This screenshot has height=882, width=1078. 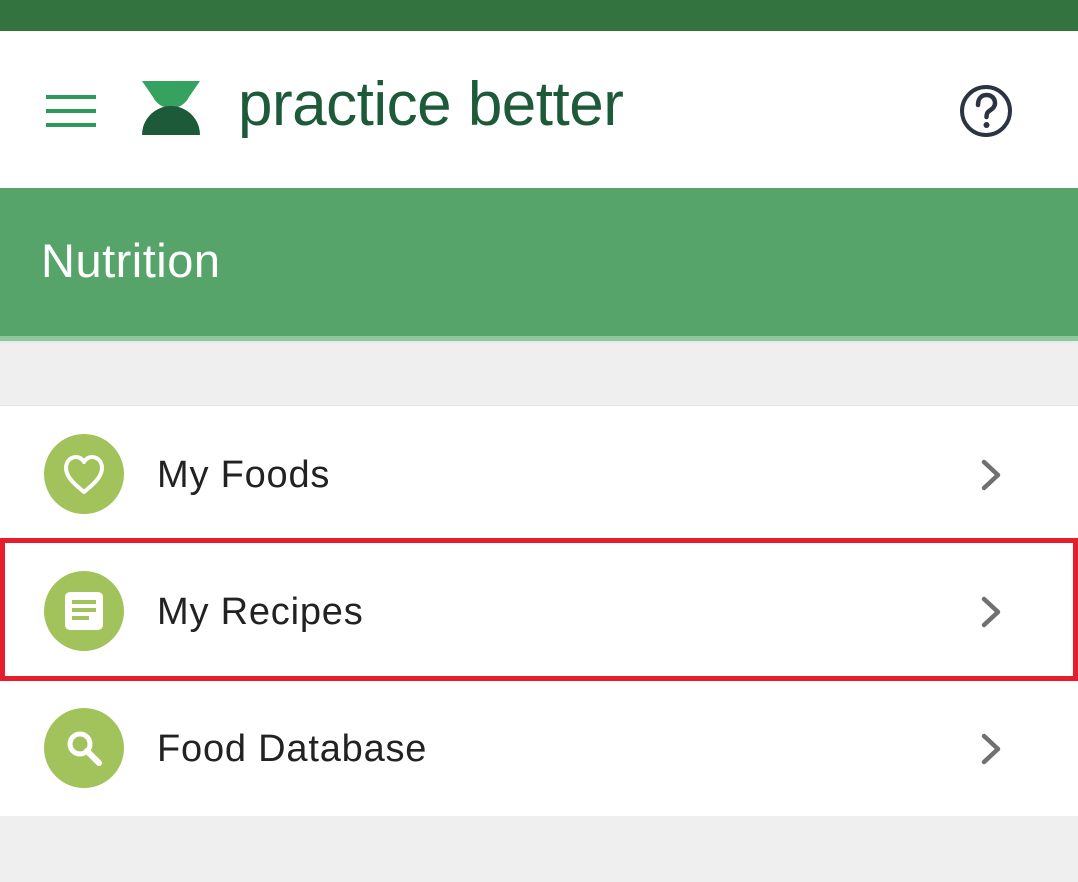 I want to click on practice-better-logo, so click(x=171, y=108).